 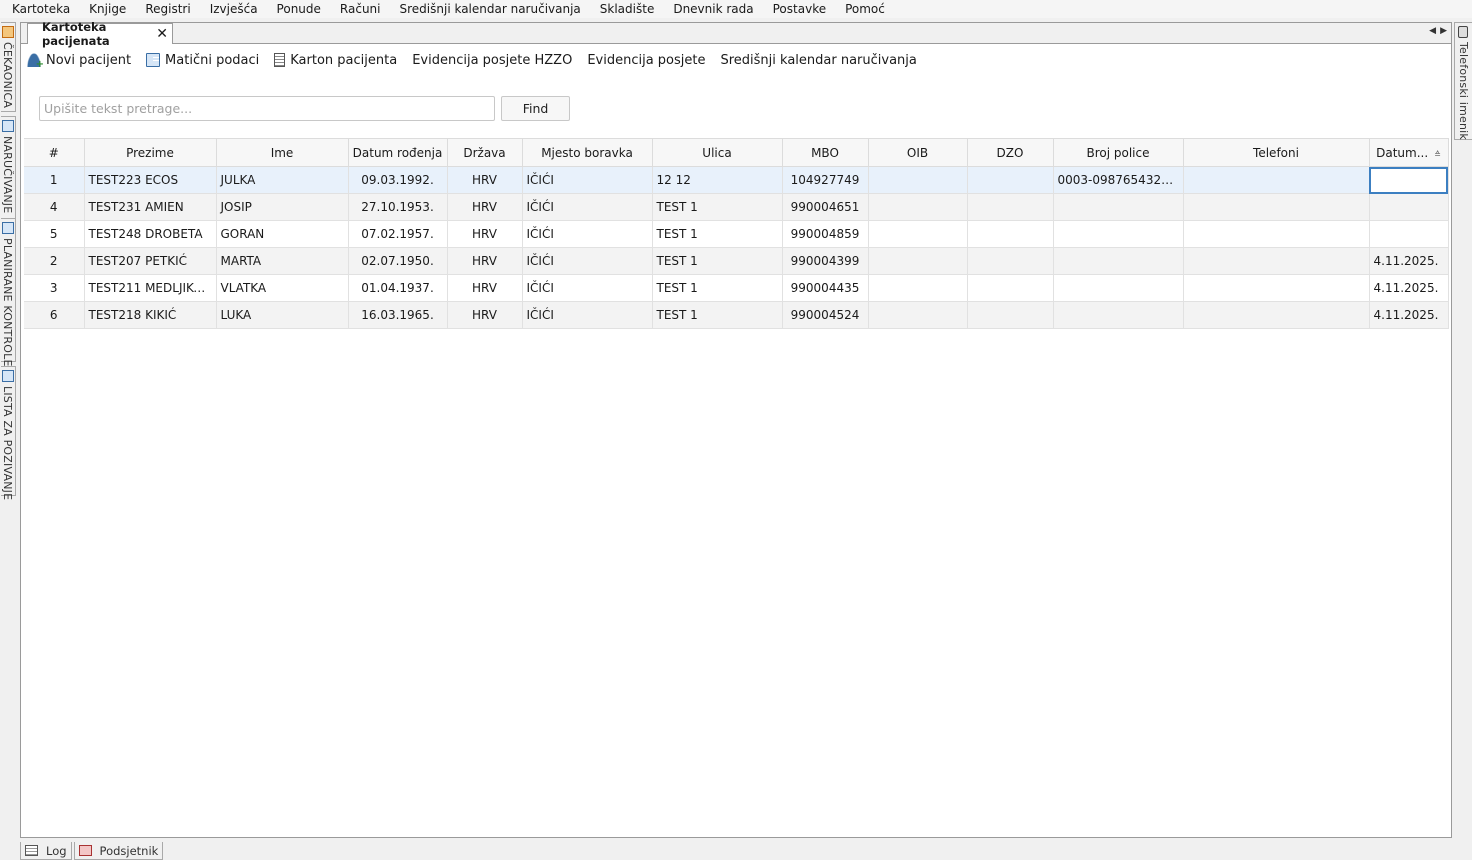 What do you see at coordinates (282, 152) in the screenshot?
I see `col-header-ime: Ime` at bounding box center [282, 152].